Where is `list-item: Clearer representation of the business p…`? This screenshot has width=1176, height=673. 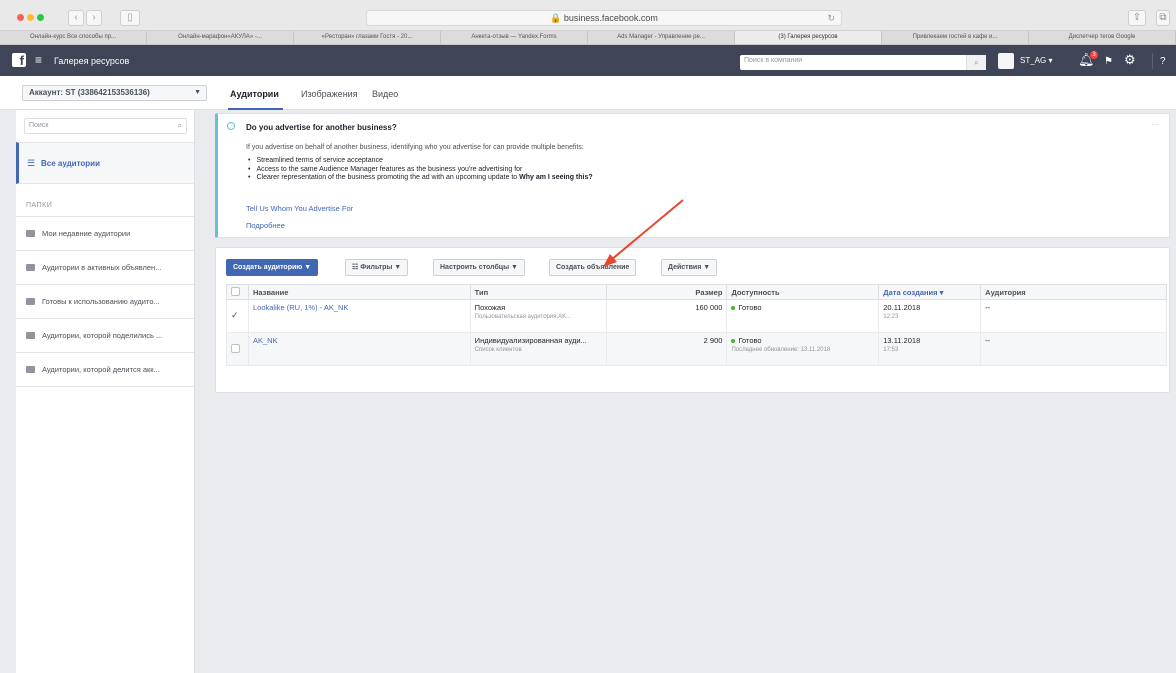
list-item: Clearer representation of the business p… is located at coordinates (419, 178).